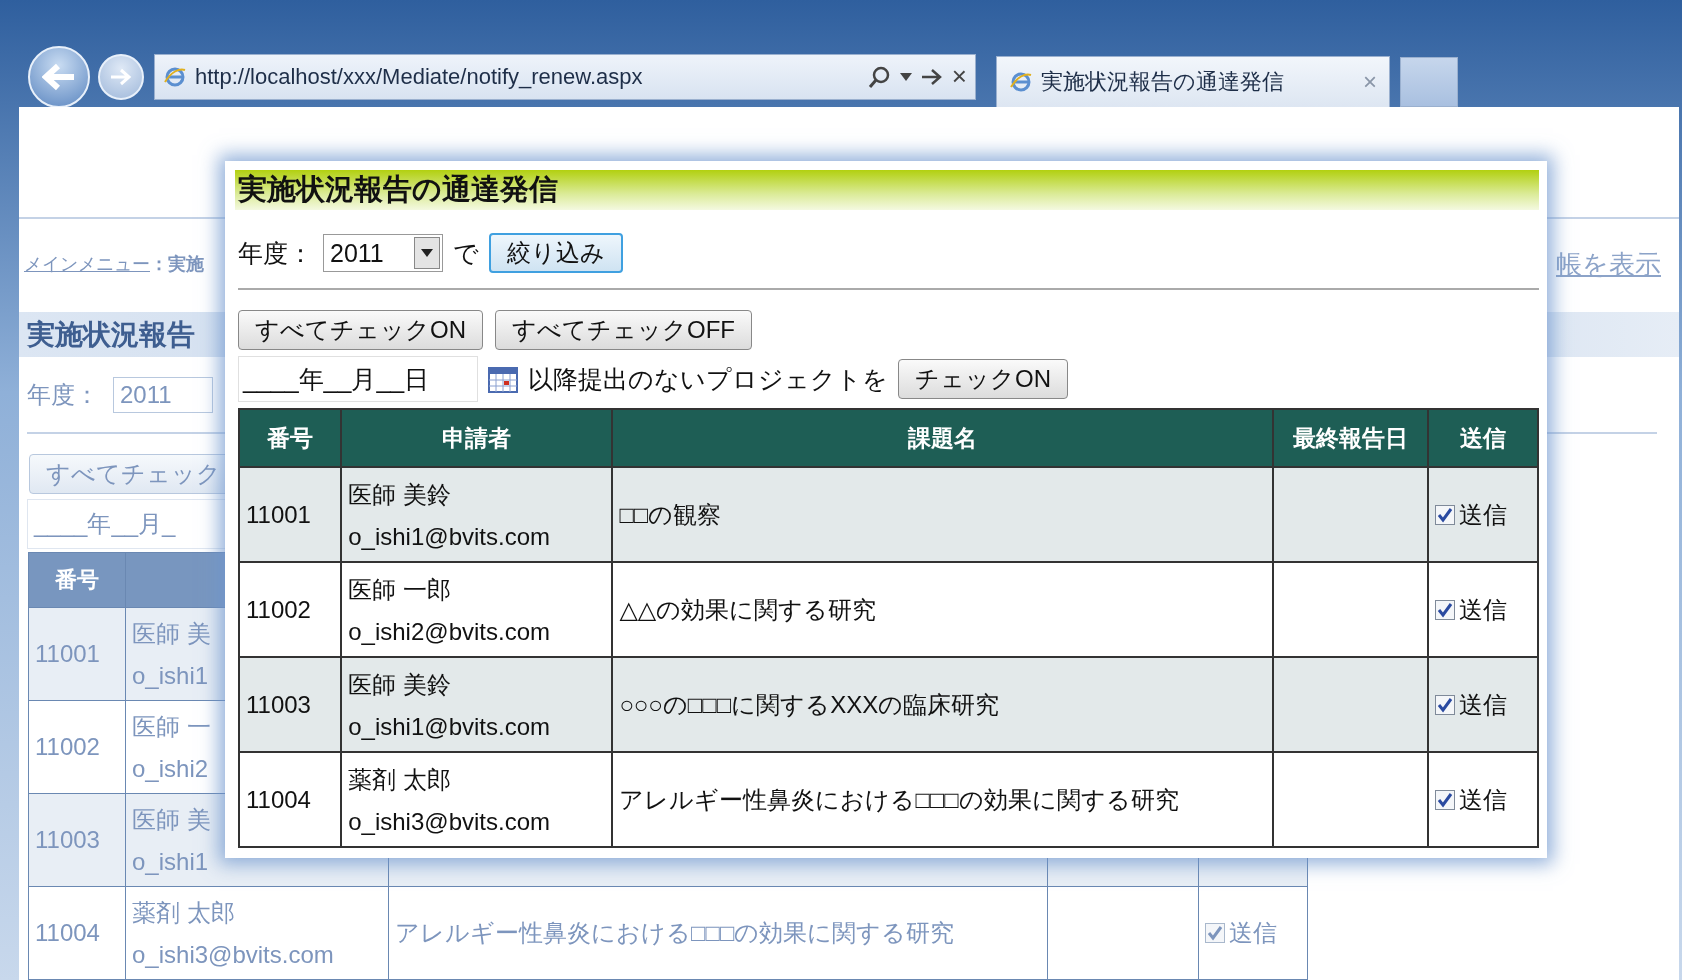  What do you see at coordinates (477, 438) in the screenshot?
I see `column-header: 申請者` at bounding box center [477, 438].